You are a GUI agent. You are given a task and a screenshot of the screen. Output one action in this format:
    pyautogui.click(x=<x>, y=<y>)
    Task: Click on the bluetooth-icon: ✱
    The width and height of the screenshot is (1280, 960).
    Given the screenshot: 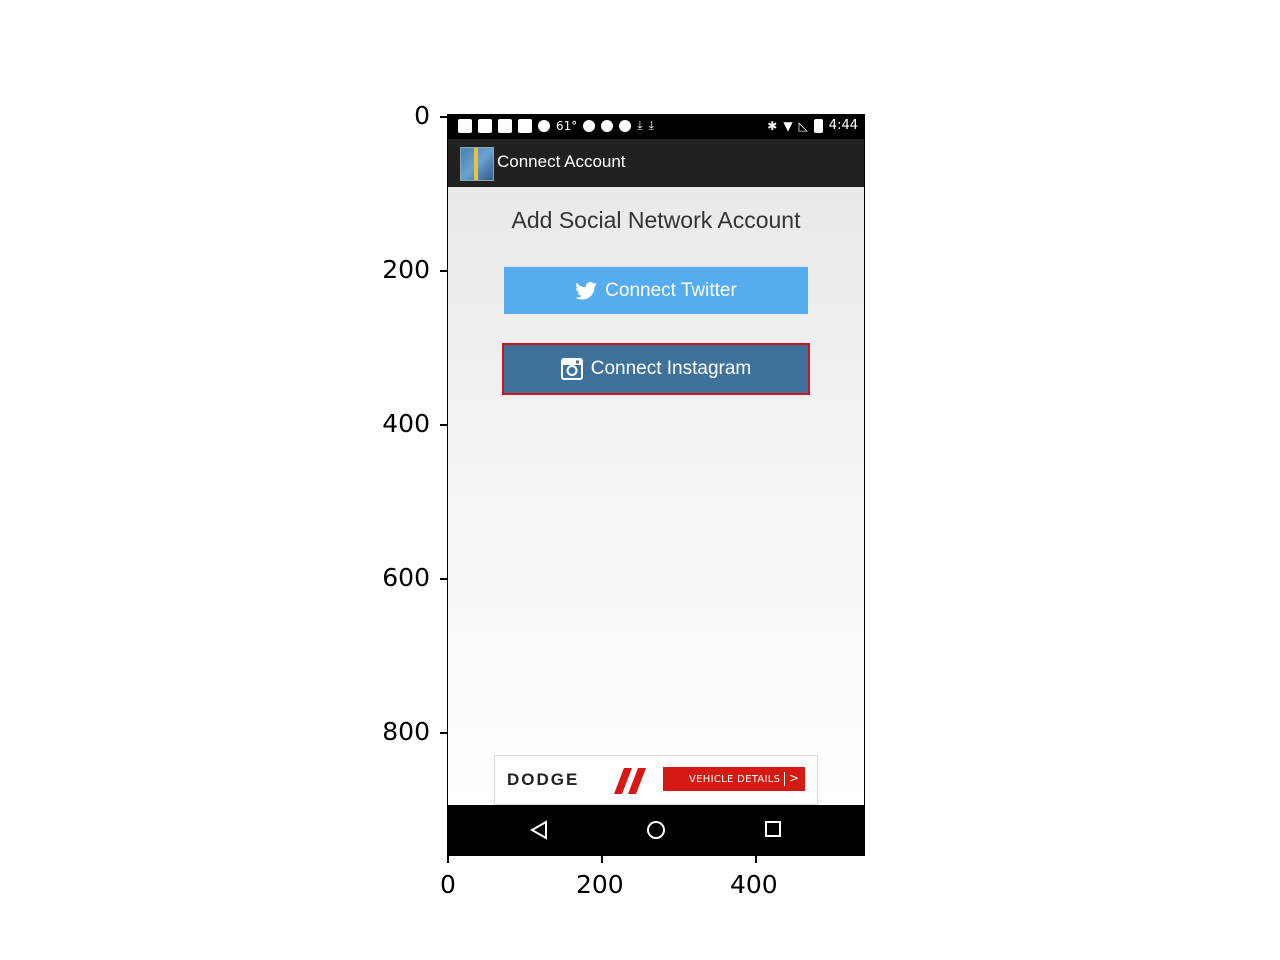 What is the action you would take?
    pyautogui.click(x=772, y=125)
    